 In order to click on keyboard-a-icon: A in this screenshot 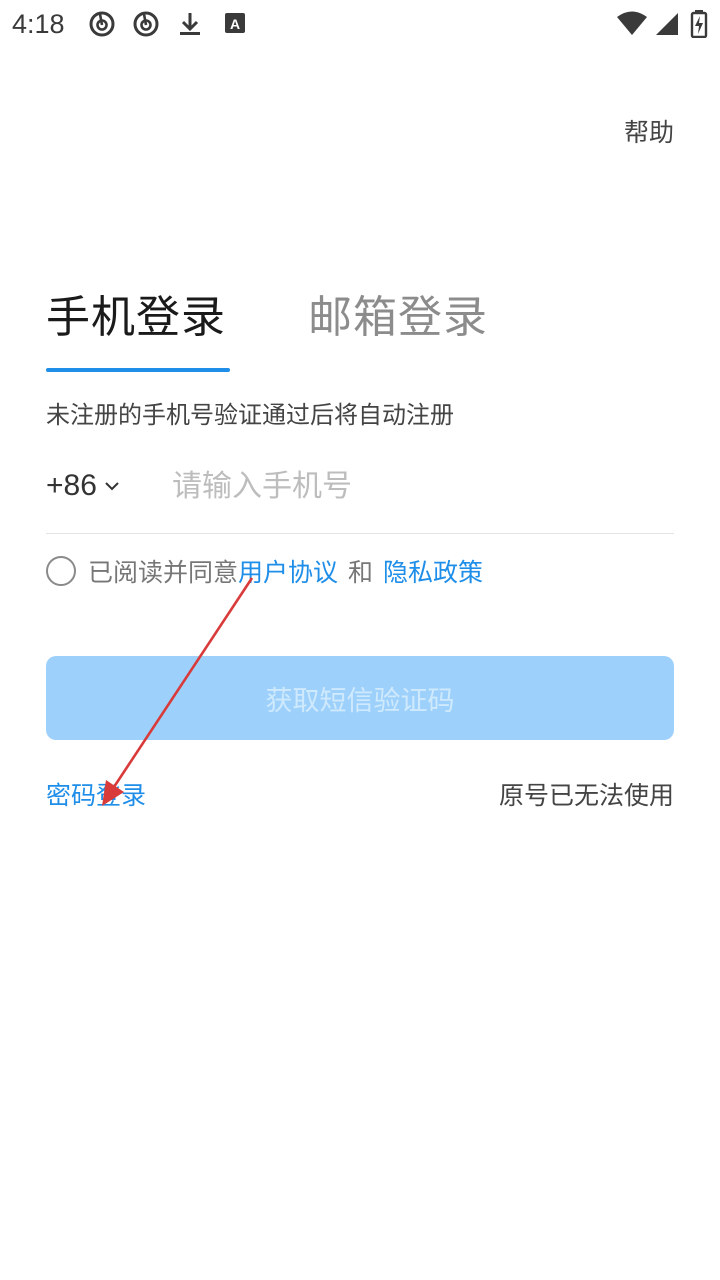, I will do `click(236, 24)`.